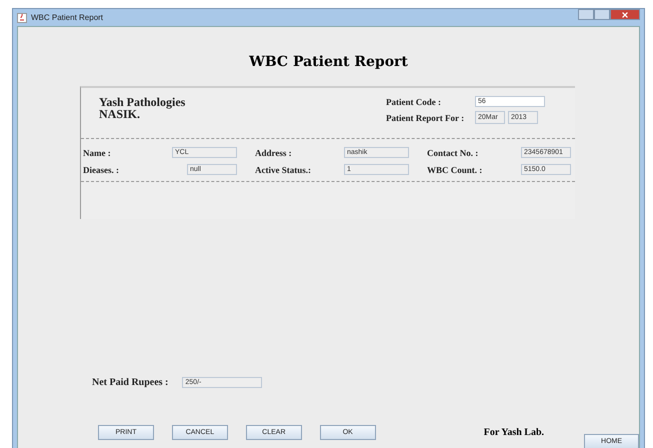 Image resolution: width=653 pixels, height=448 pixels. Describe the element at coordinates (414, 101) in the screenshot. I see `field-label: Patient Code :` at that location.